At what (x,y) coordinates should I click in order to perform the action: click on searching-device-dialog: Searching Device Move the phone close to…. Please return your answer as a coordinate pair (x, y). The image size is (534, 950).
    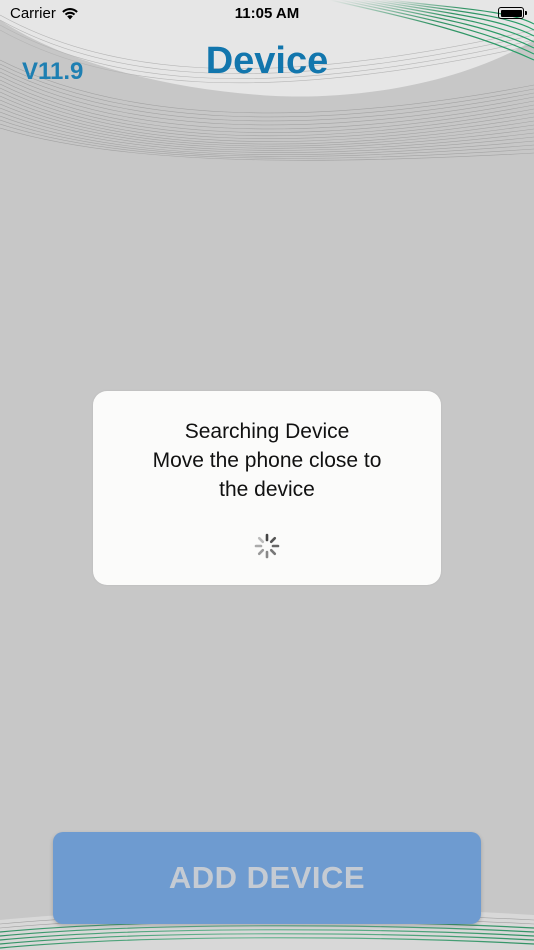
    Looking at the image, I should click on (267, 488).